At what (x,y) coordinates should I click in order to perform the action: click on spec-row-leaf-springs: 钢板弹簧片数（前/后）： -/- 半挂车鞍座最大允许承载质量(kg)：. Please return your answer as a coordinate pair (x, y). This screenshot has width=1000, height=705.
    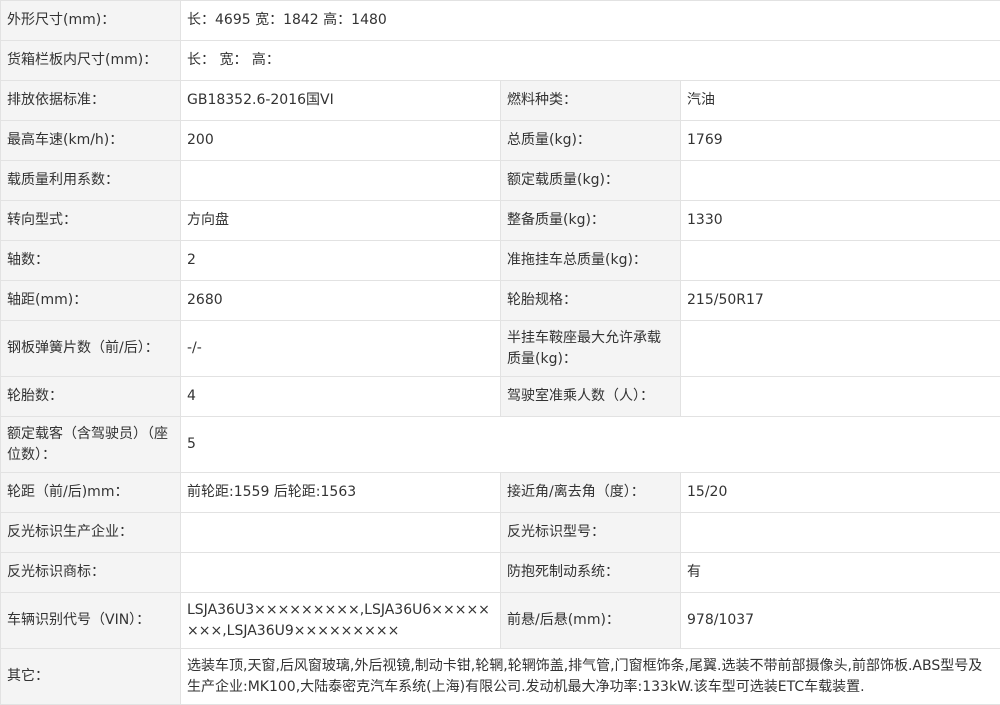
    Looking at the image, I should click on (500, 349).